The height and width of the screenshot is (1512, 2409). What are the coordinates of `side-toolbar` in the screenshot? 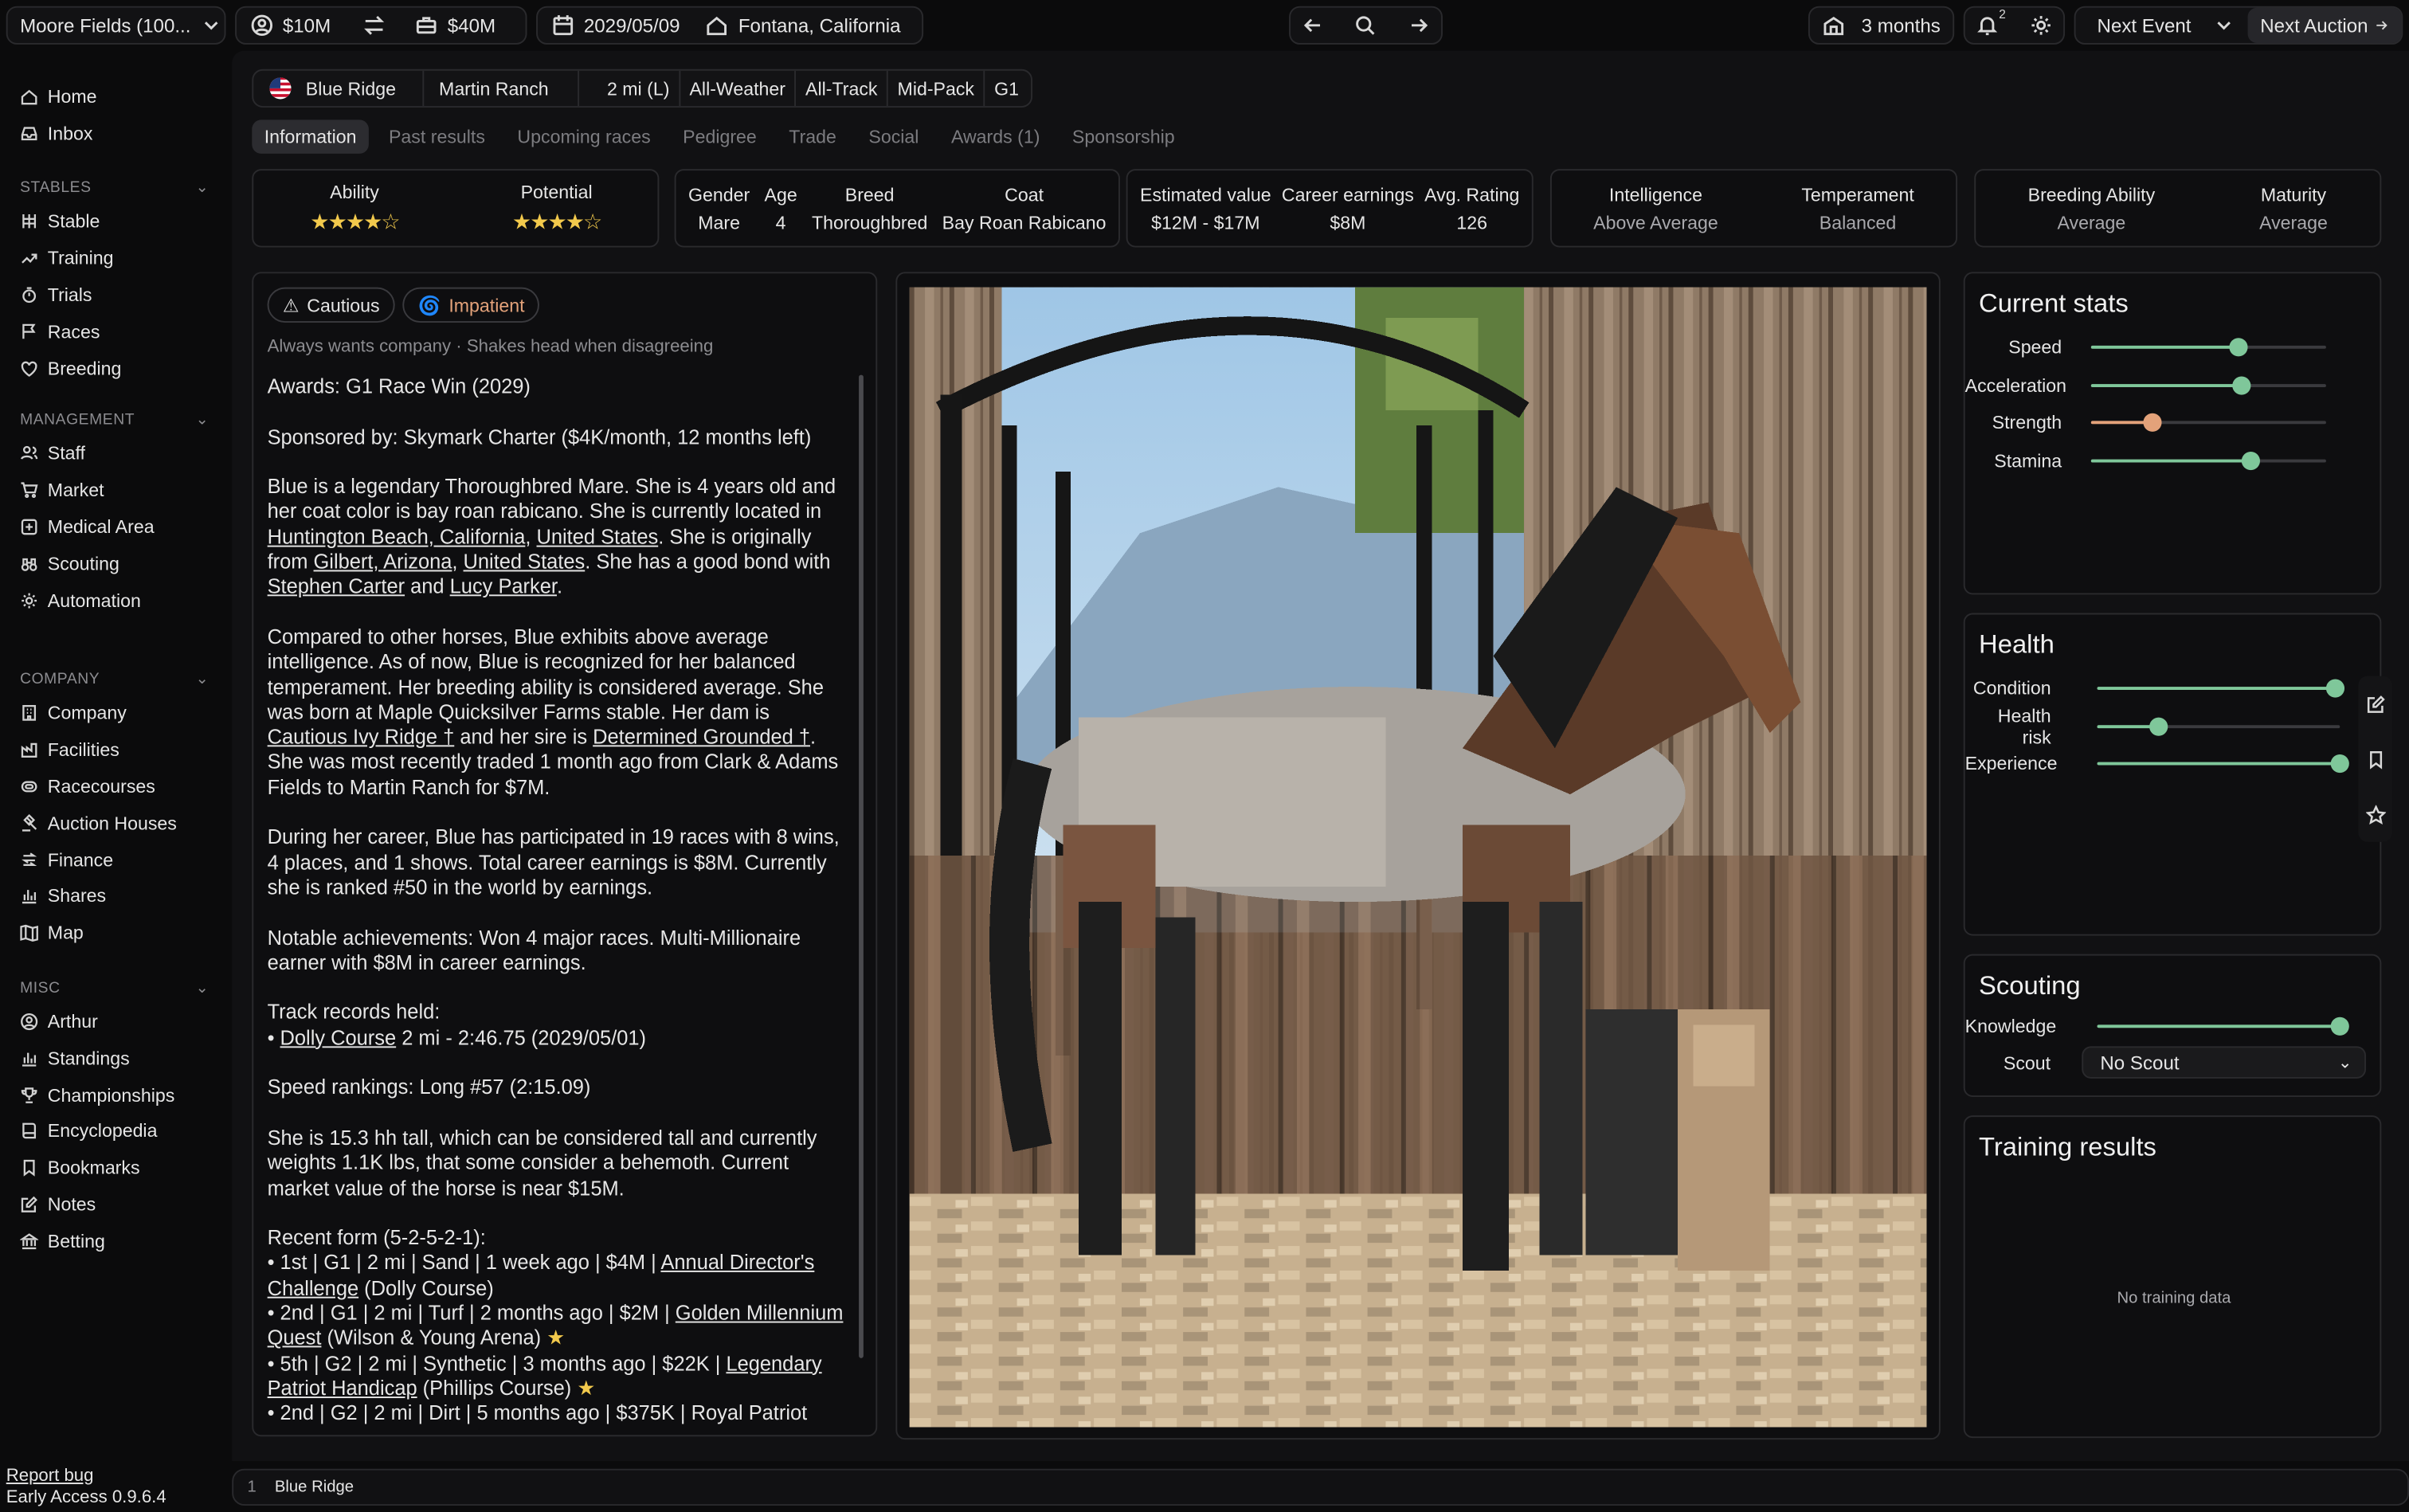 It's located at (2375, 759).